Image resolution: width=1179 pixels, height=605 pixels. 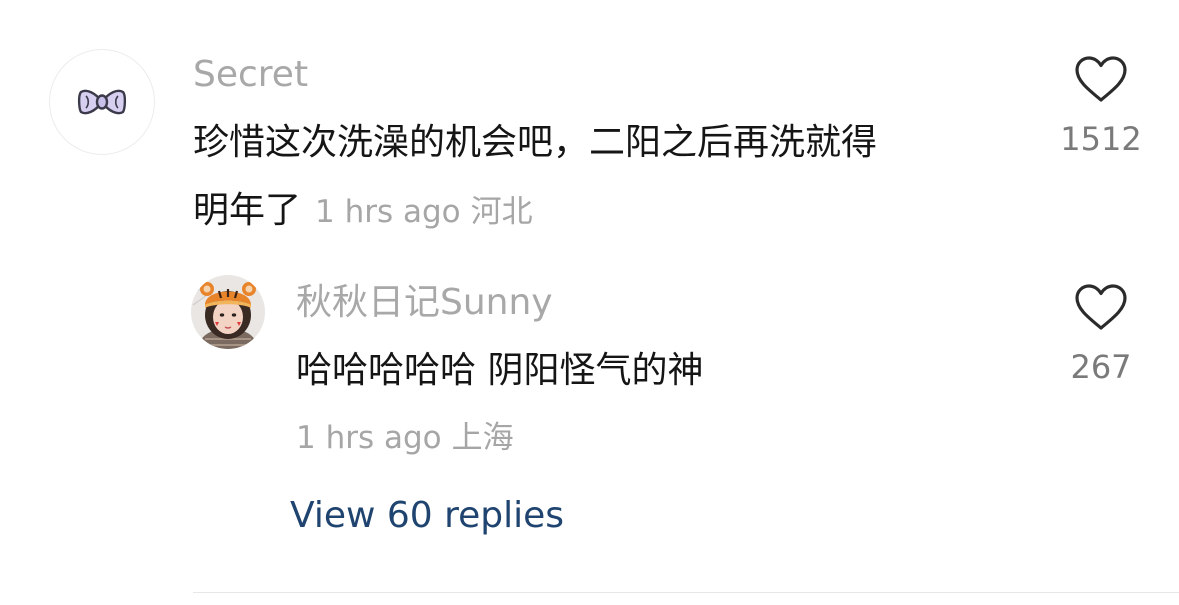 I want to click on reply-meta: 1 hrs ago 上海, so click(x=405, y=438).